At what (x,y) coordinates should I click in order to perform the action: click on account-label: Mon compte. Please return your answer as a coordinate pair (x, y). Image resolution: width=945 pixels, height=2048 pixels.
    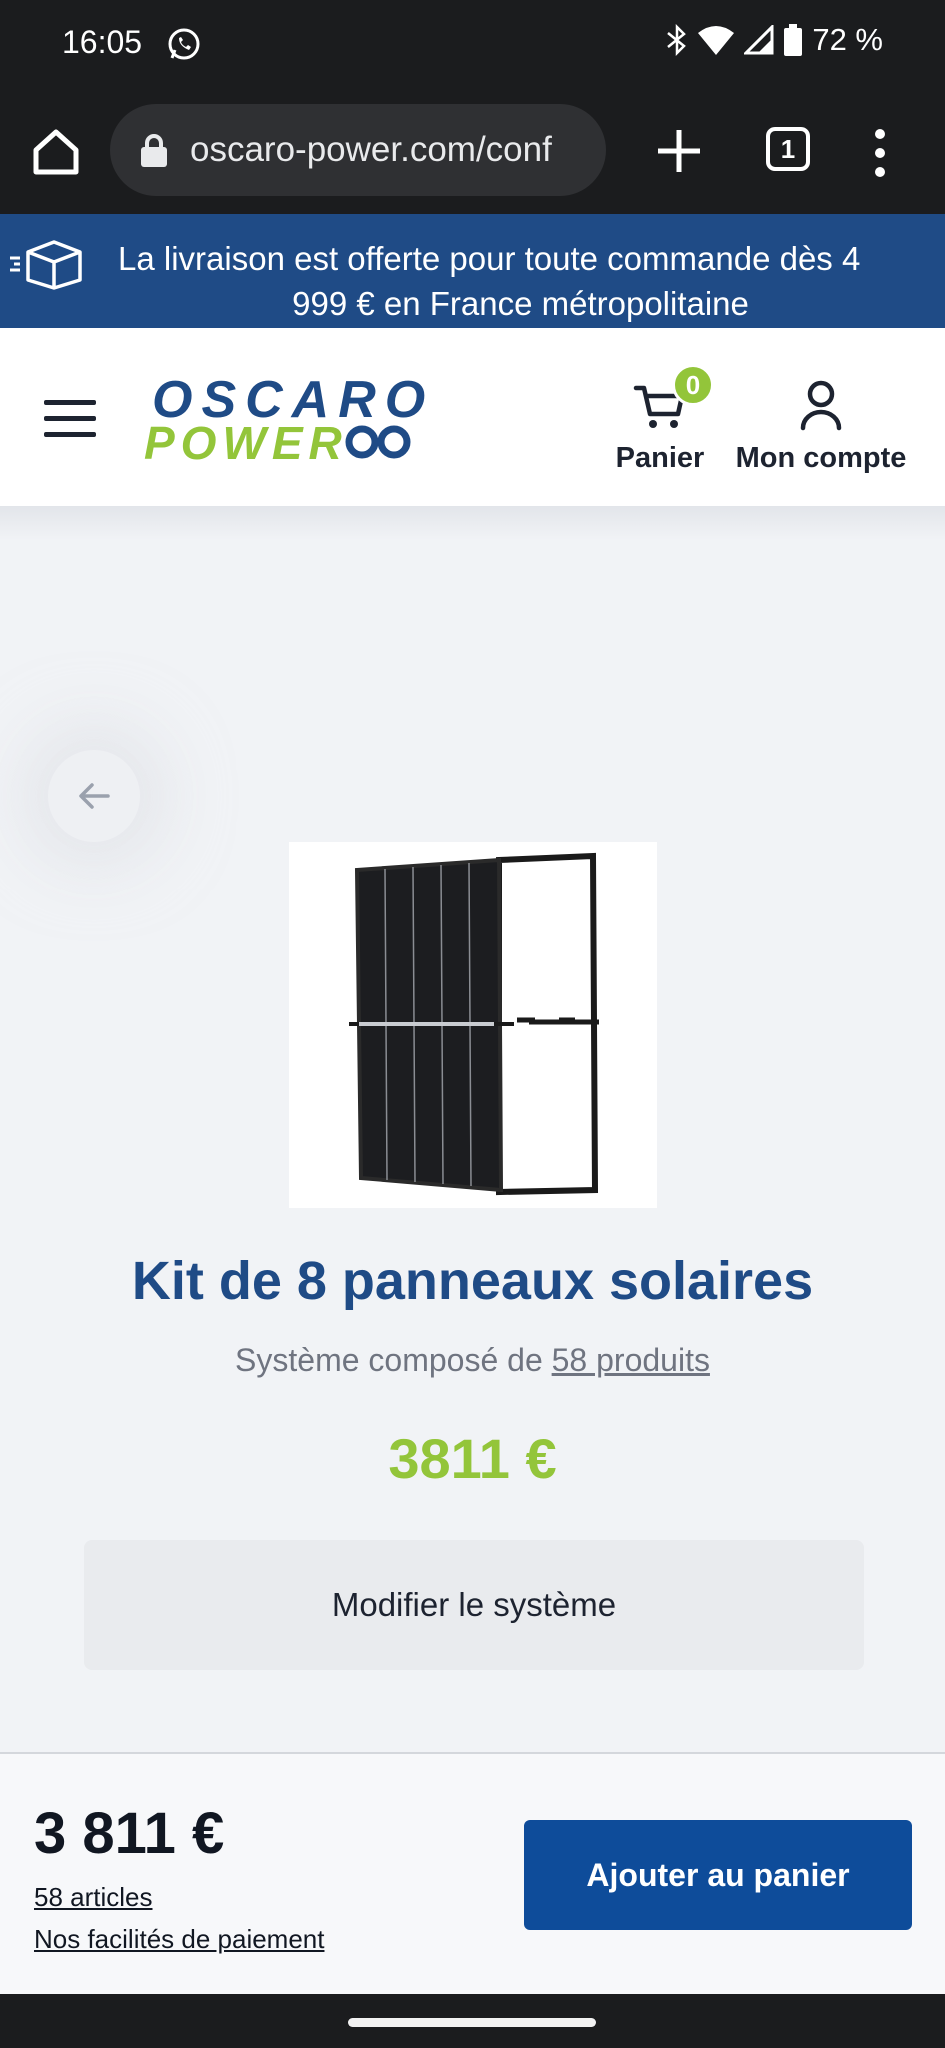
    Looking at the image, I should click on (821, 458).